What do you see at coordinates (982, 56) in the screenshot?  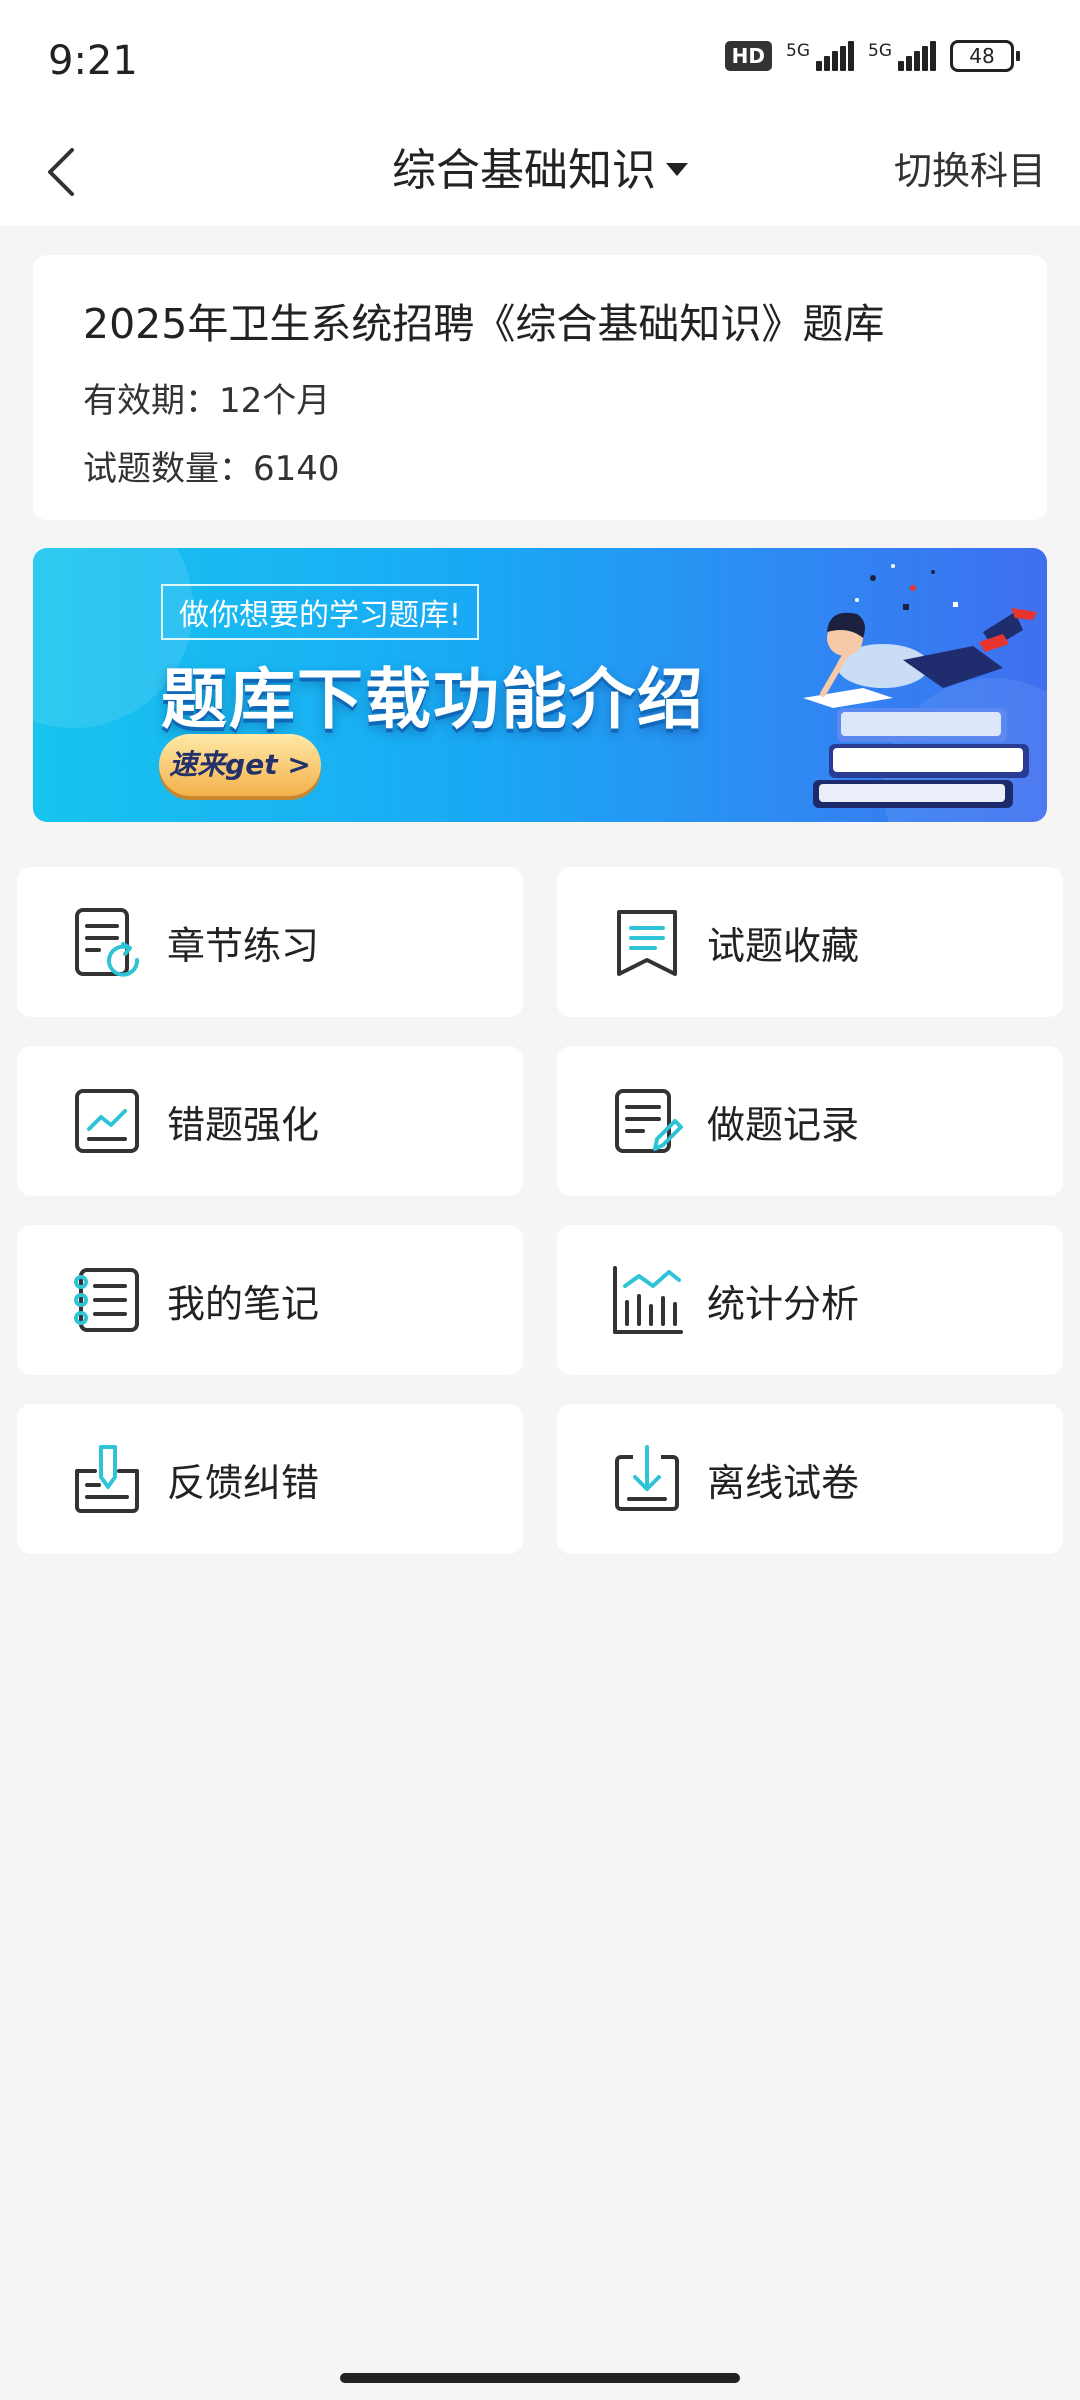 I see `battery-level: 48` at bounding box center [982, 56].